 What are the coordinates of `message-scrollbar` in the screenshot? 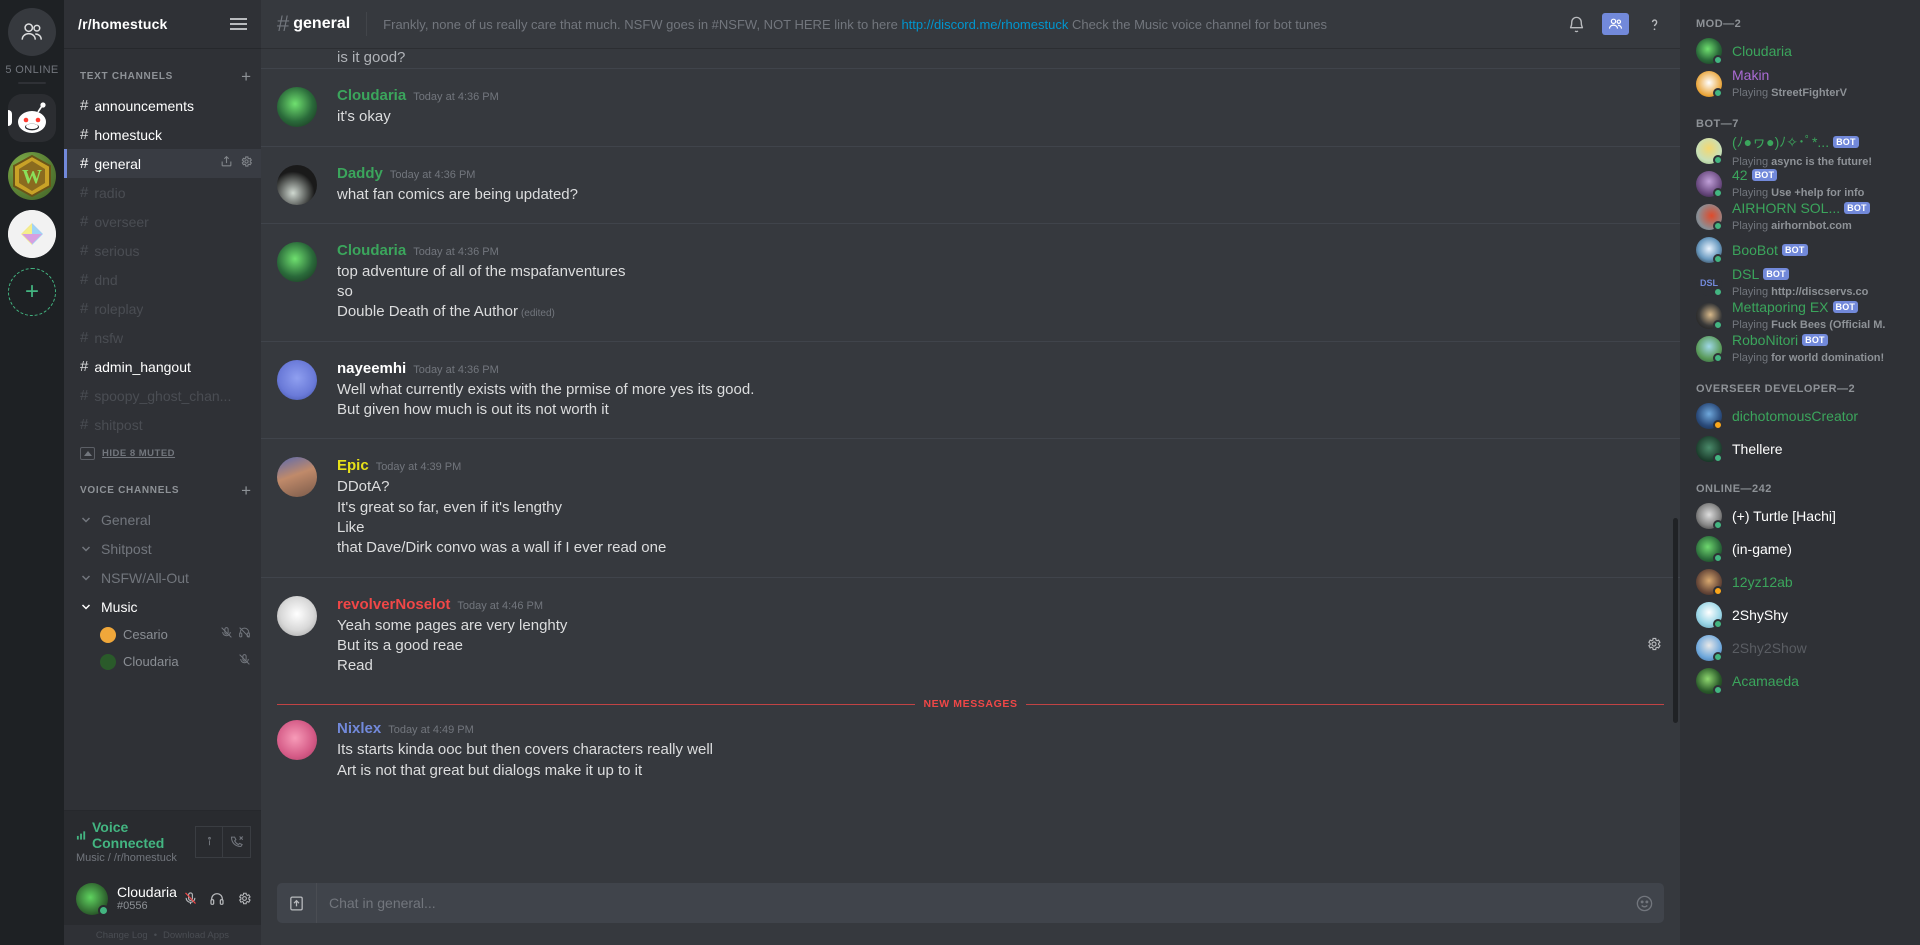 It's located at (1675, 620).